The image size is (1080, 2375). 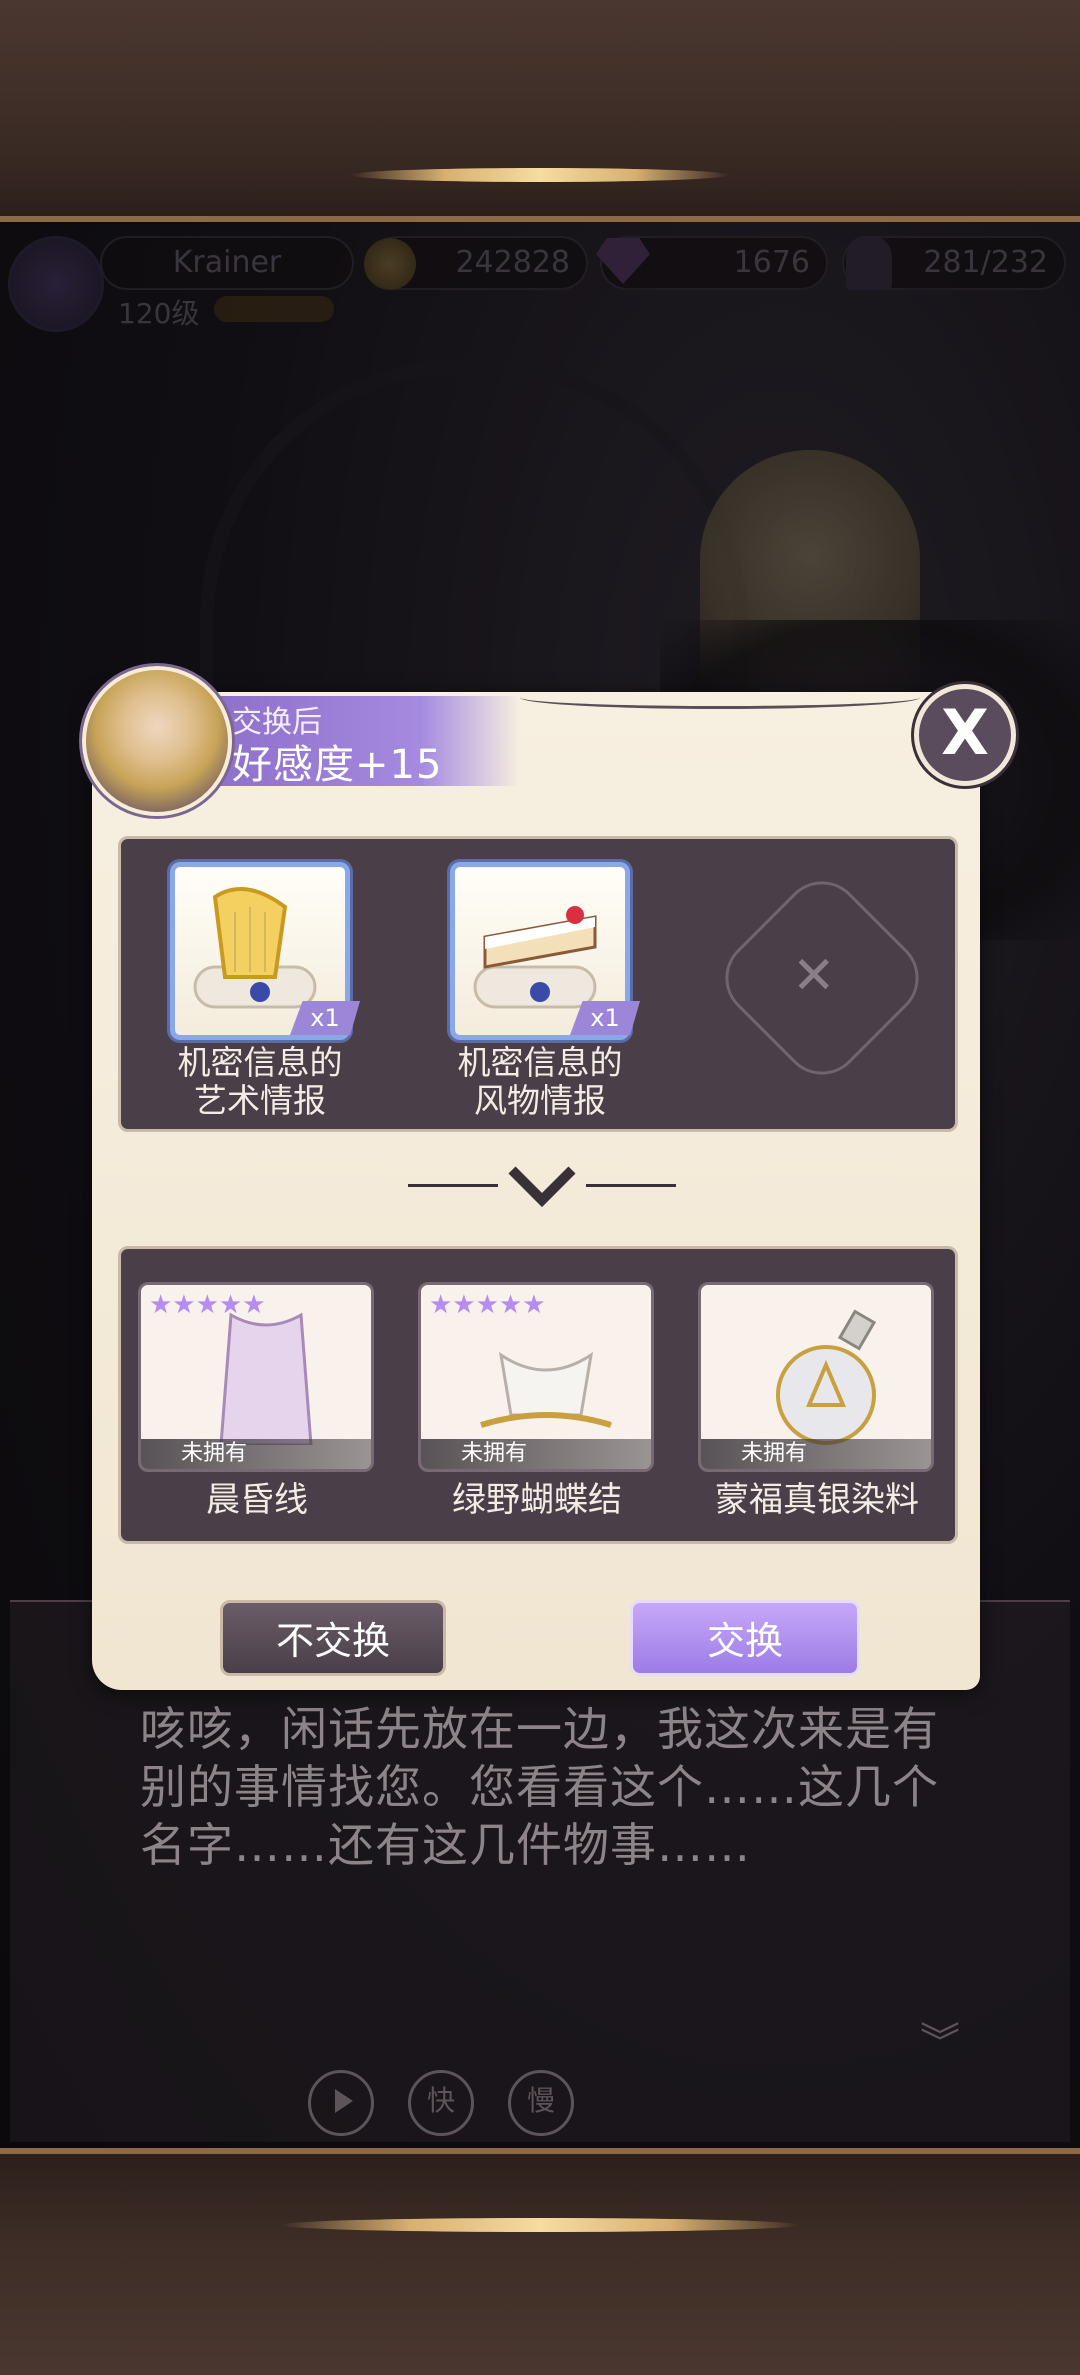 I want to click on slow-button: 慢, so click(x=541, y=2103).